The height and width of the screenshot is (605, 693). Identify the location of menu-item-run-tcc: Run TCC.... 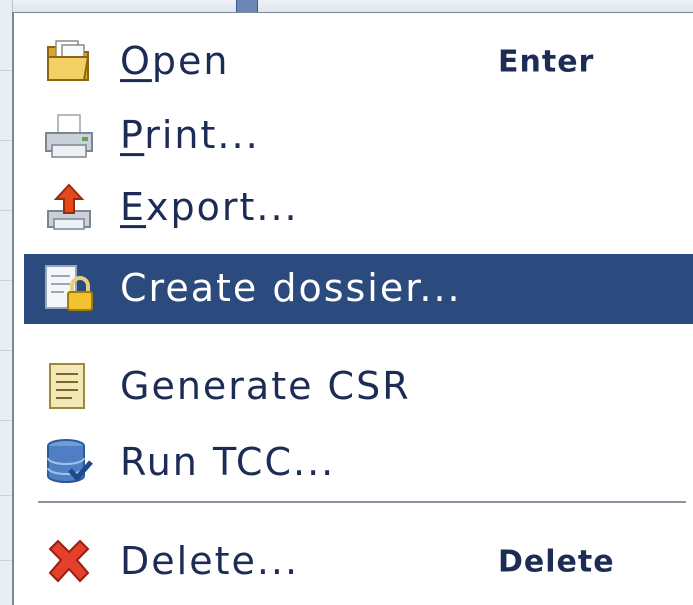
(358, 463).